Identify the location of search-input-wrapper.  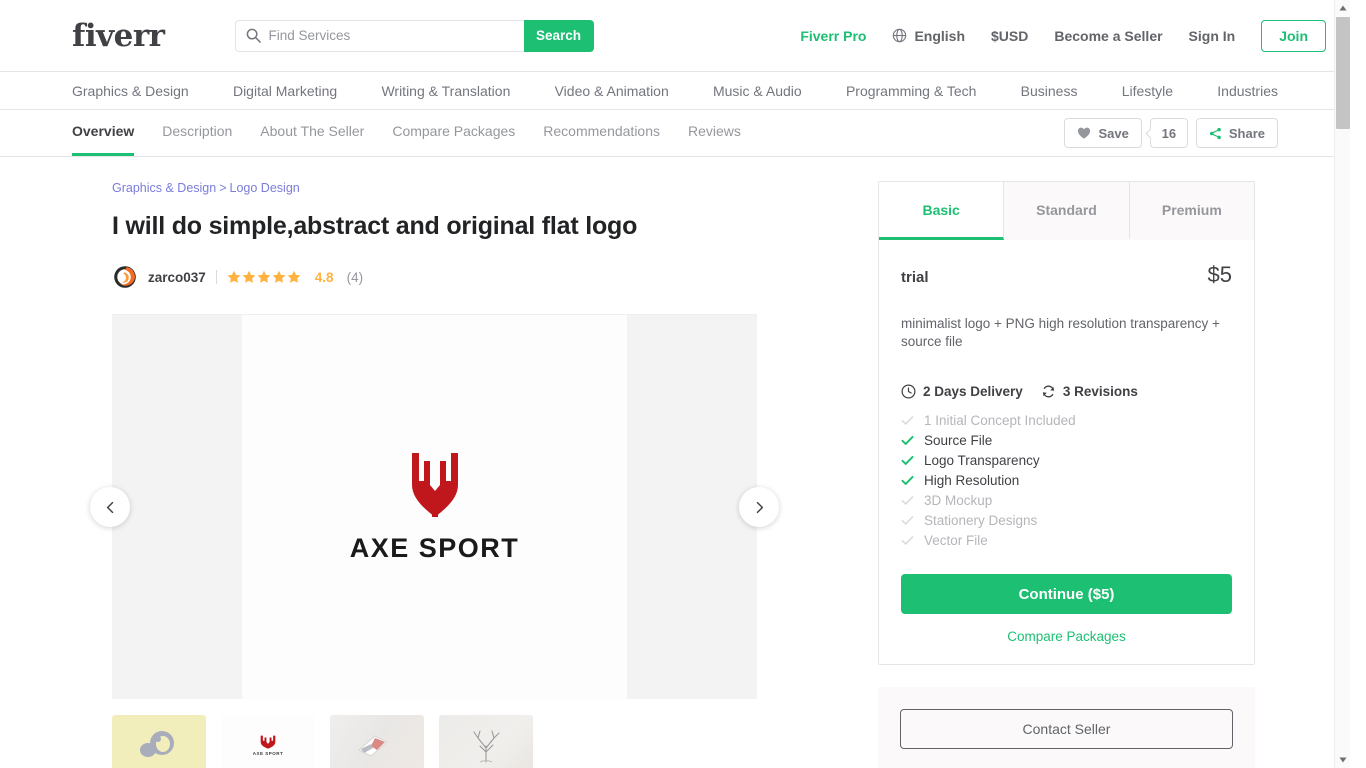
(379, 35).